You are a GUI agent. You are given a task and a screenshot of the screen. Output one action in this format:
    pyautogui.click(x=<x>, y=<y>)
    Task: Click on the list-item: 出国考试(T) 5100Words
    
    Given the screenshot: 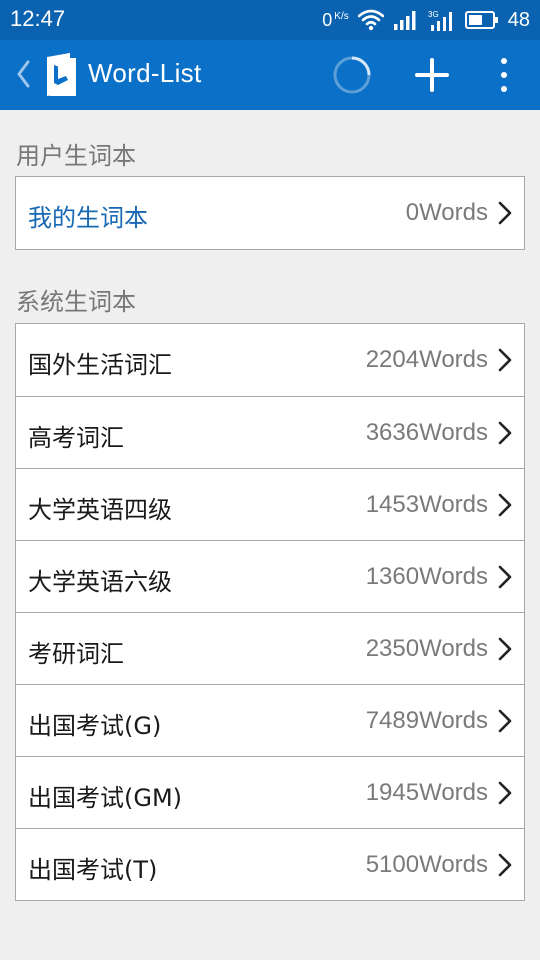 What is the action you would take?
    pyautogui.click(x=270, y=864)
    